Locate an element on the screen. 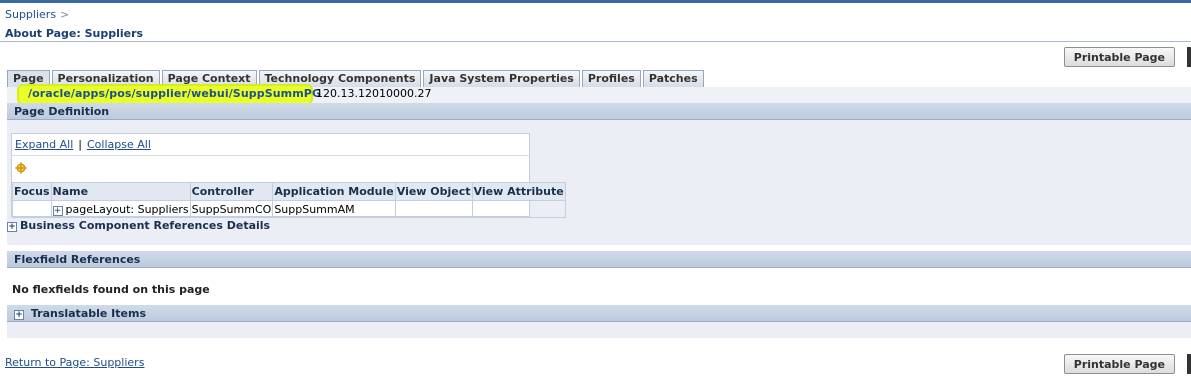 The width and height of the screenshot is (1191, 377). breadcrumb: Suppliers > is located at coordinates (37, 14).